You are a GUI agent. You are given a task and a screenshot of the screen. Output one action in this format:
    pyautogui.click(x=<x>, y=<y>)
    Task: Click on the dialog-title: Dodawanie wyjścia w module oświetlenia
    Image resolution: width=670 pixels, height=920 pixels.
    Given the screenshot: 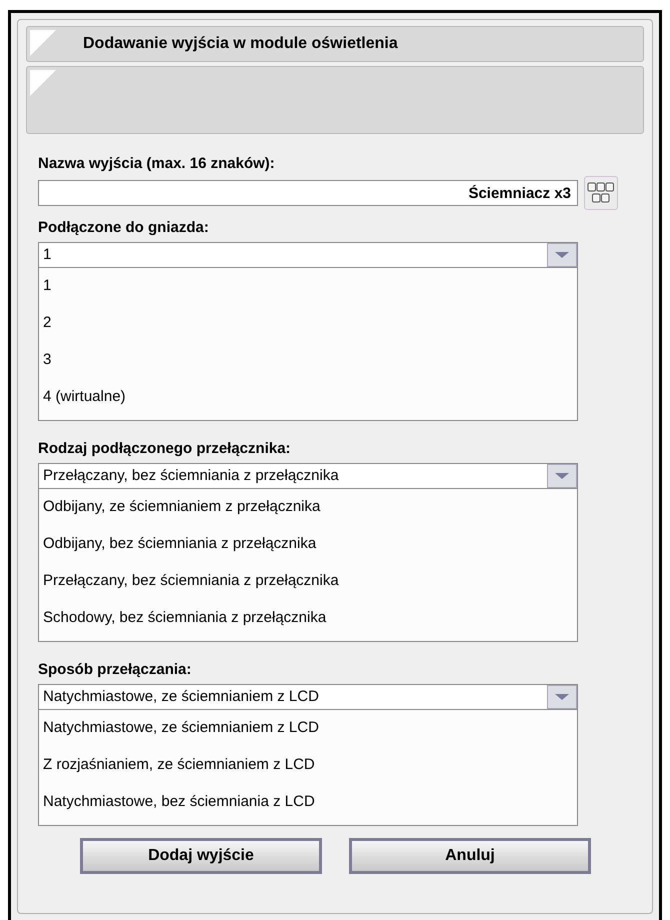 What is the action you would take?
    pyautogui.click(x=240, y=44)
    